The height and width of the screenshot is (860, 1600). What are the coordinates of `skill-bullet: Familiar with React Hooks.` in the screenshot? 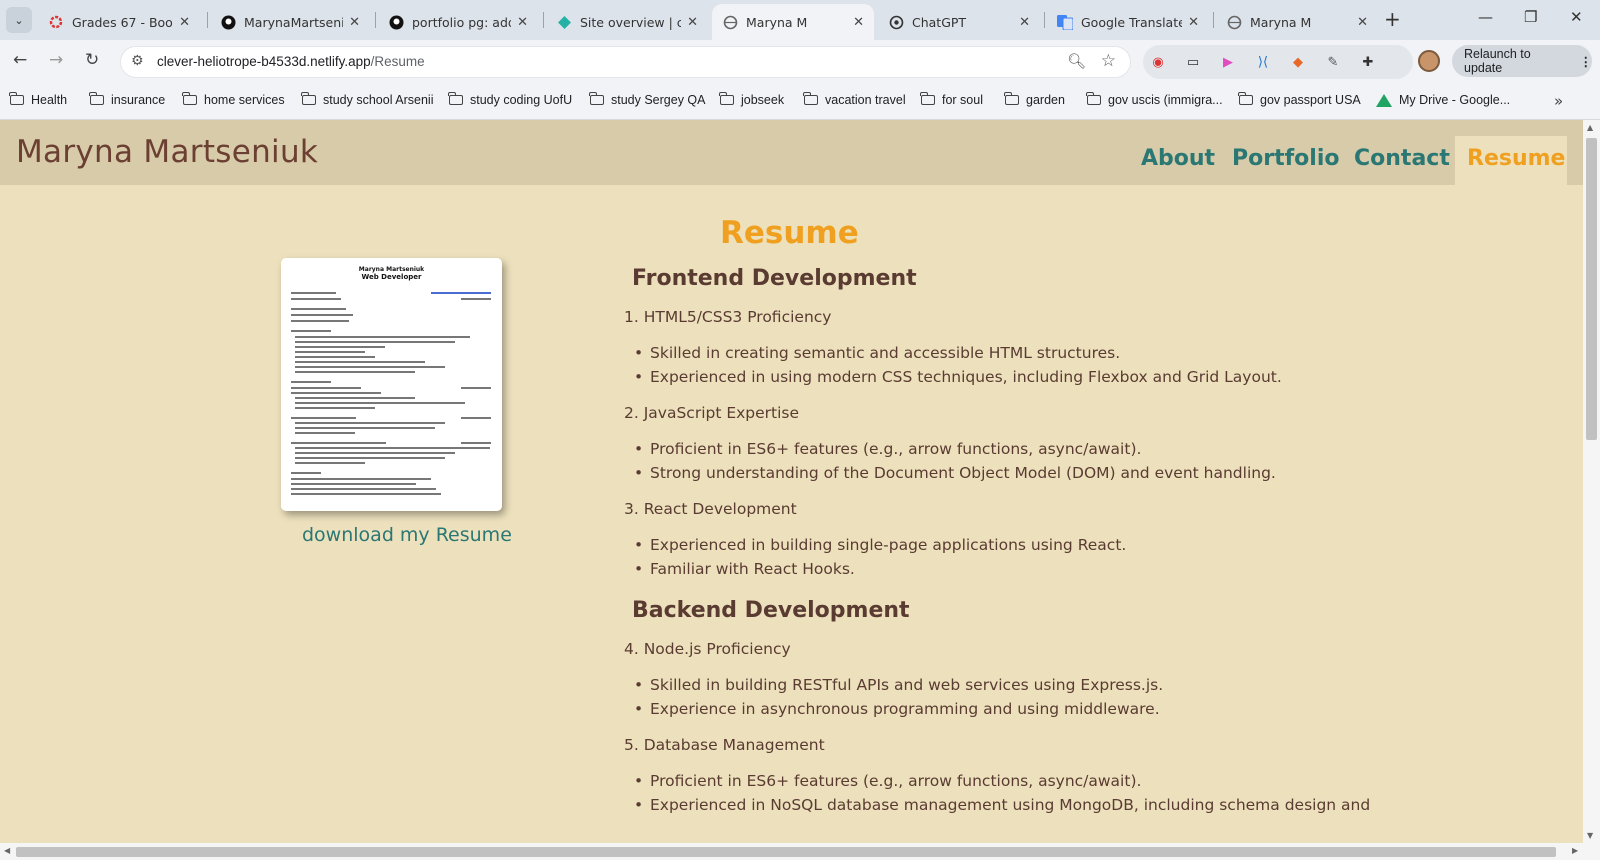 It's located at (744, 569).